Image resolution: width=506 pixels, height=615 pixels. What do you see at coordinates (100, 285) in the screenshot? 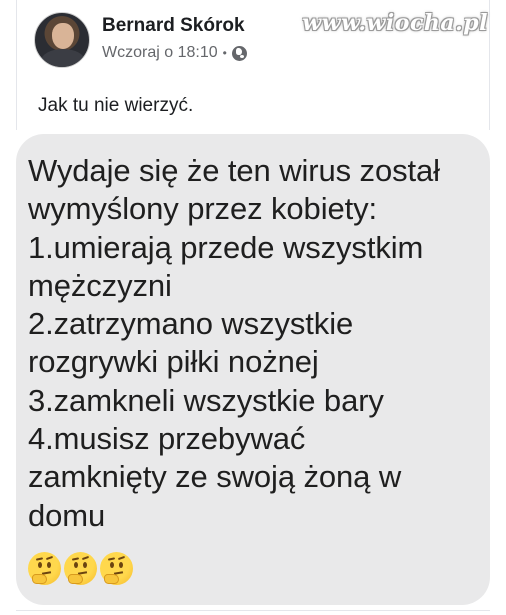
I see `bubble-line: mężczyzni` at bounding box center [100, 285].